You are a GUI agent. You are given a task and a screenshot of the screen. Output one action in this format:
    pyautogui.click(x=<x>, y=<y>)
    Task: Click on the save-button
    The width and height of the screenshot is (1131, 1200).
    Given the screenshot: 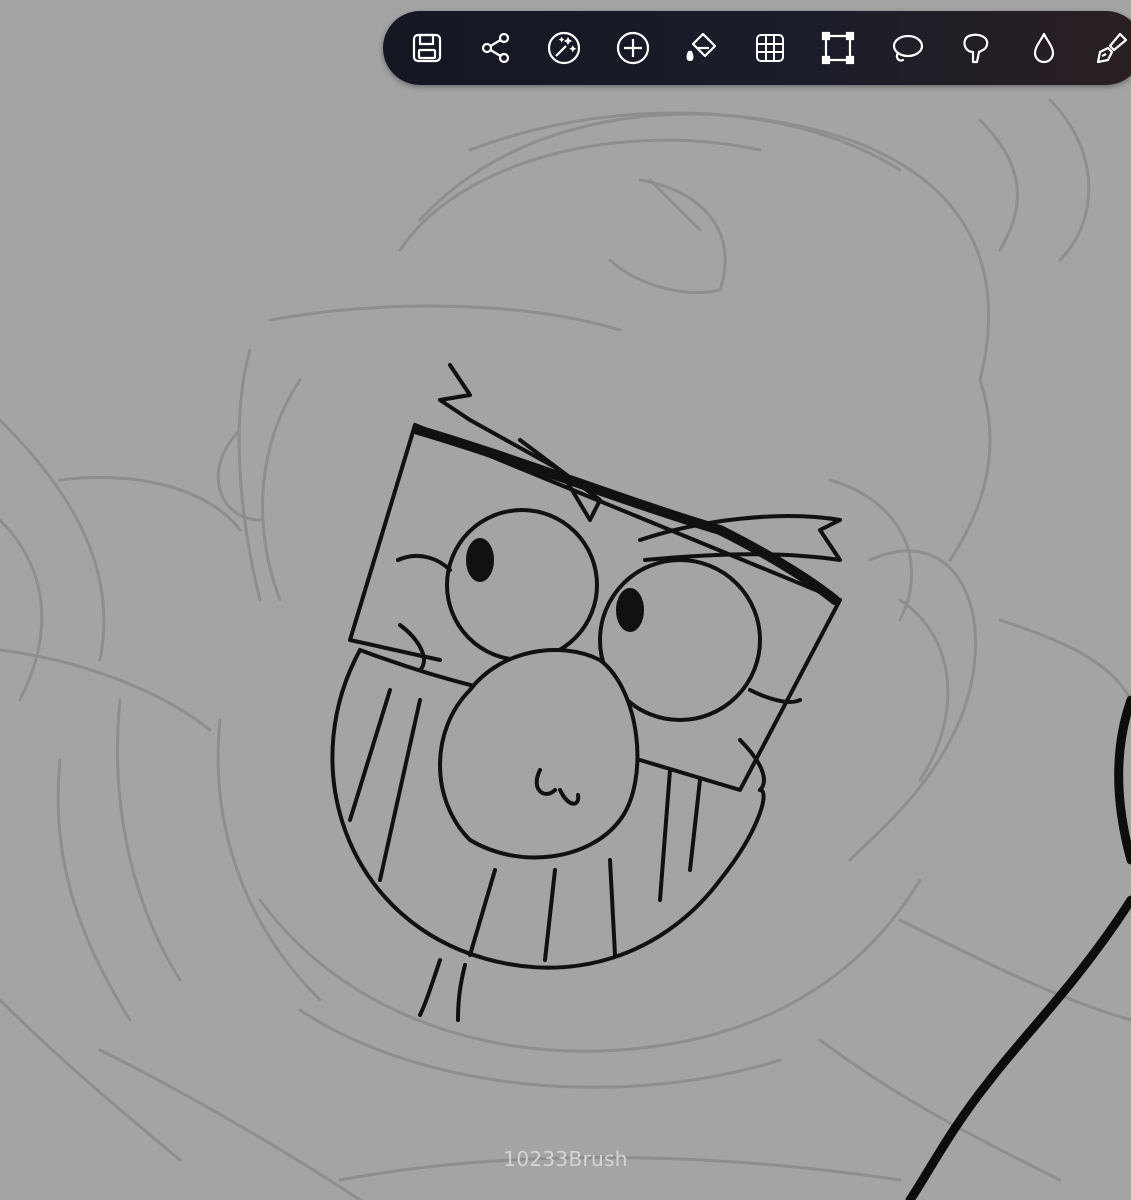 What is the action you would take?
    pyautogui.click(x=427, y=48)
    